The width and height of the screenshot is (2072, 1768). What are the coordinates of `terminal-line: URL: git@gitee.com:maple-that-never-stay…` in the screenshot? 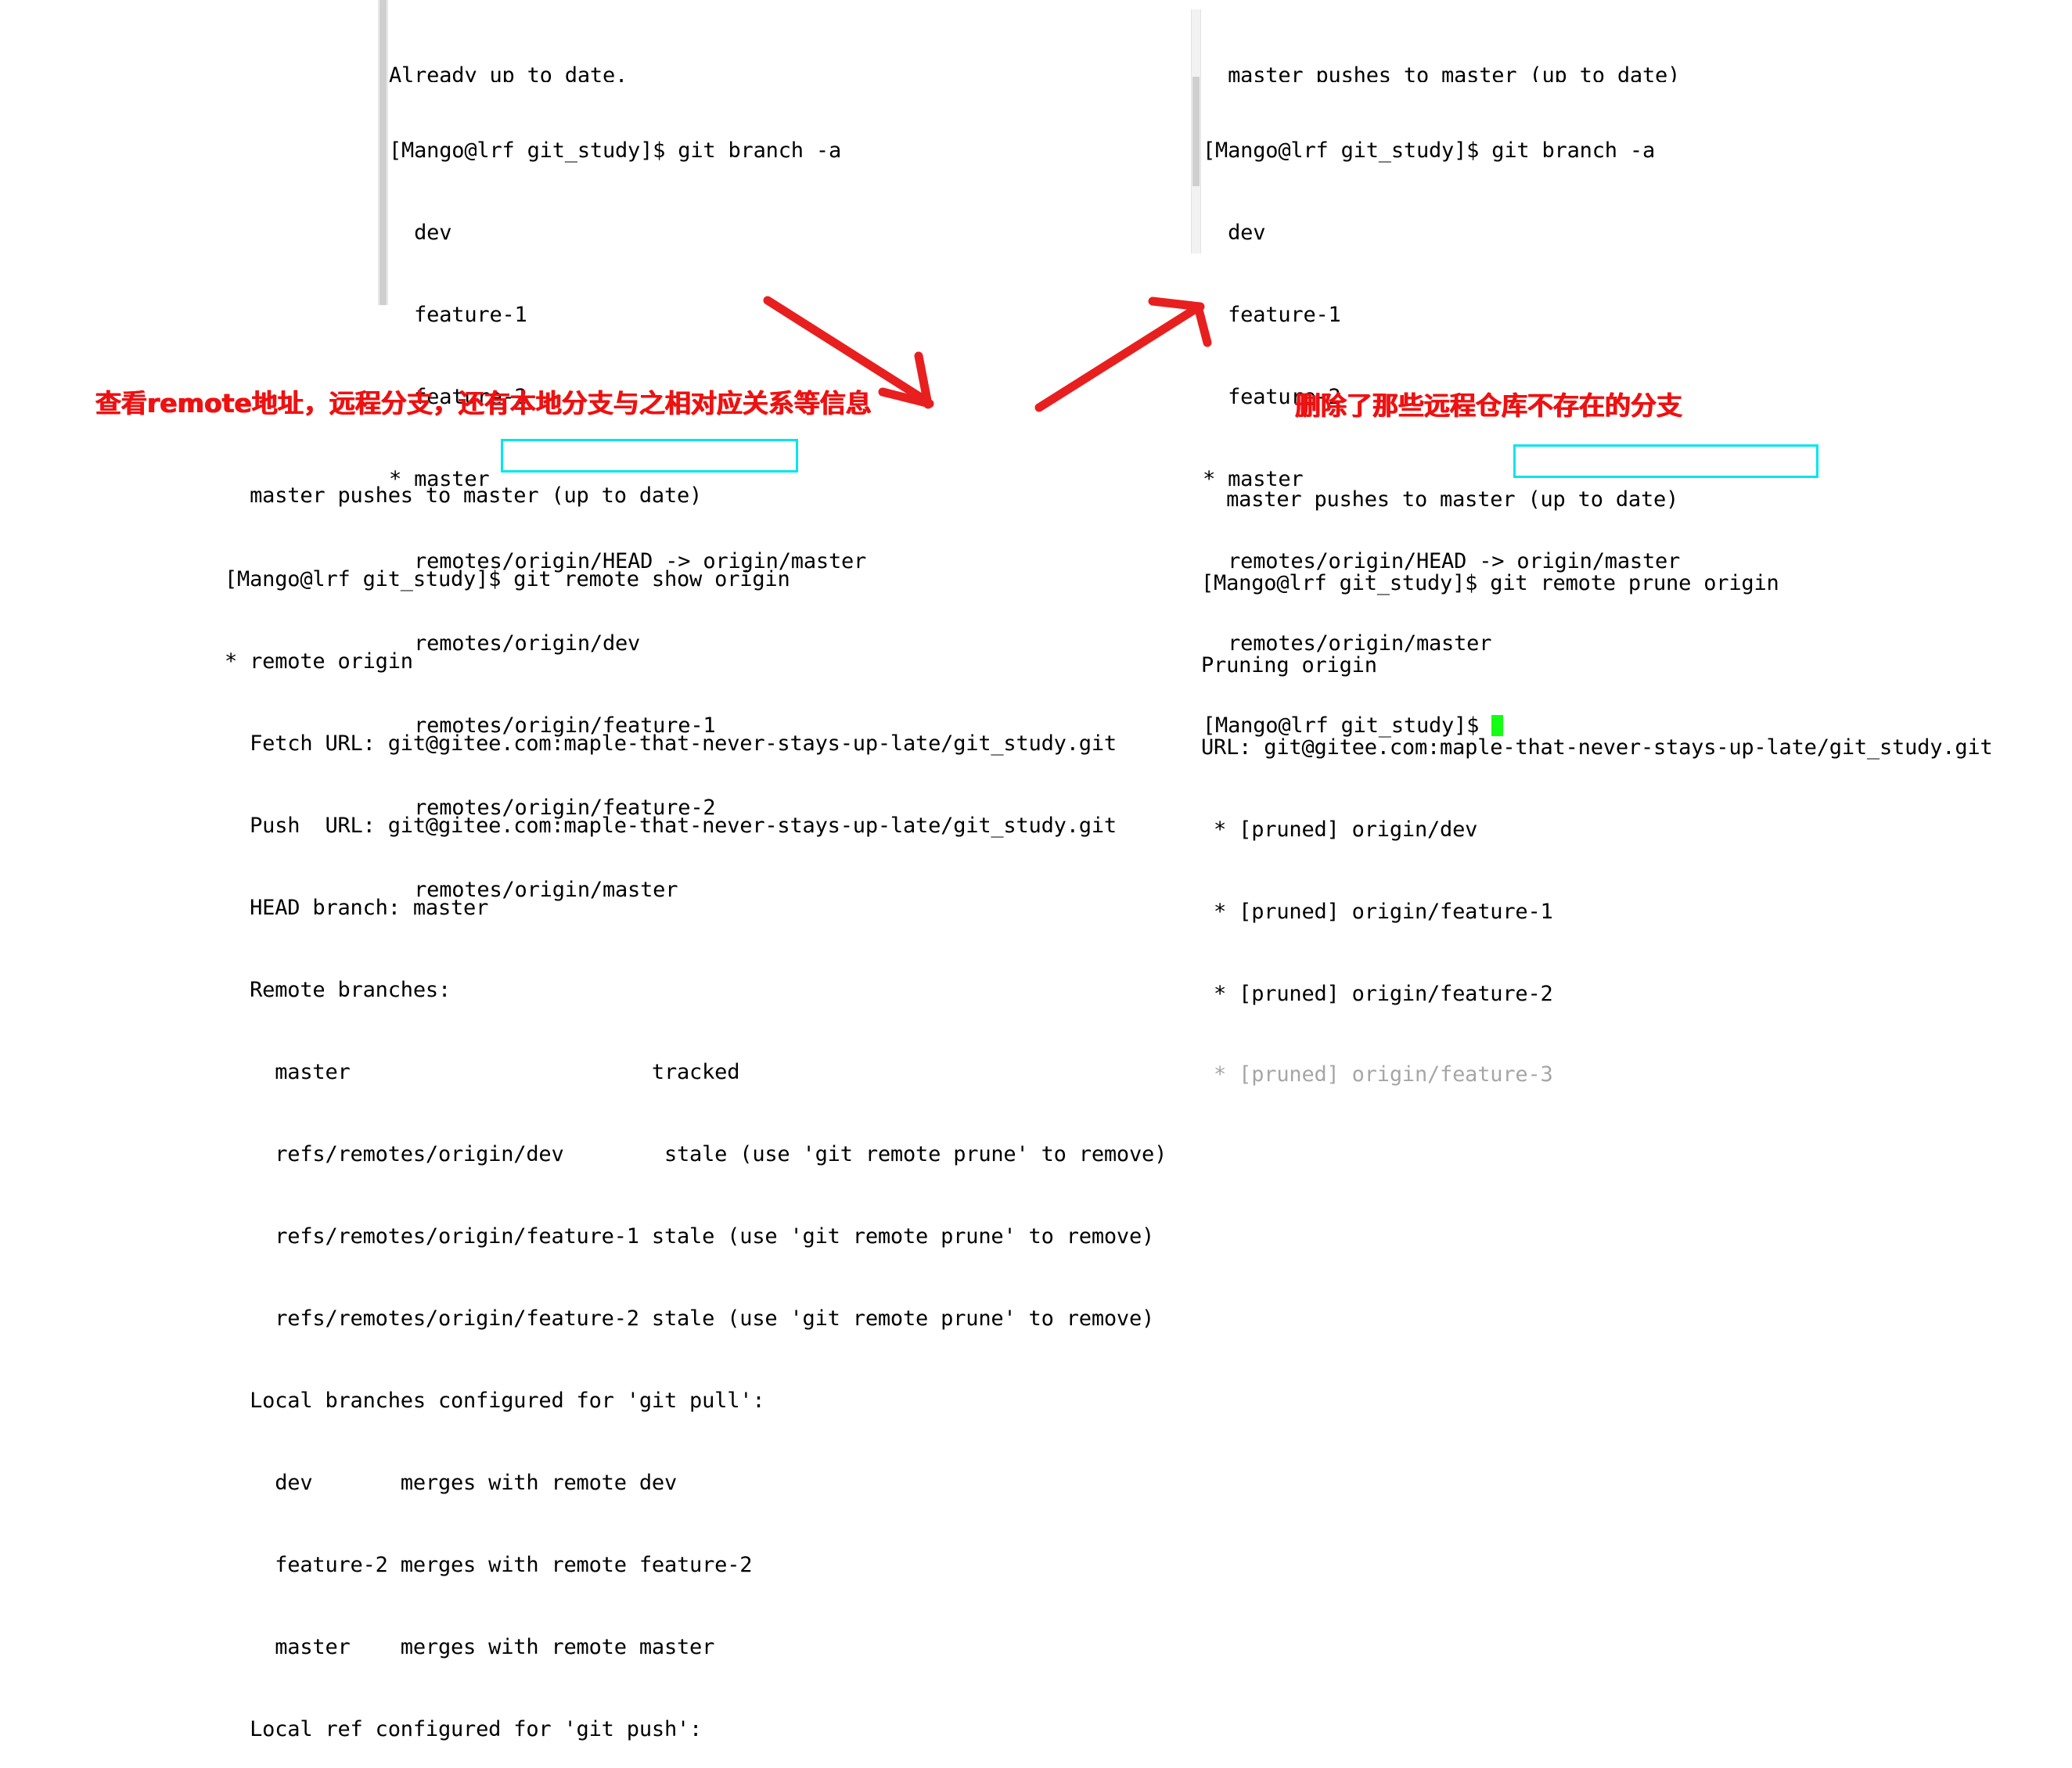 It's located at (1597, 747).